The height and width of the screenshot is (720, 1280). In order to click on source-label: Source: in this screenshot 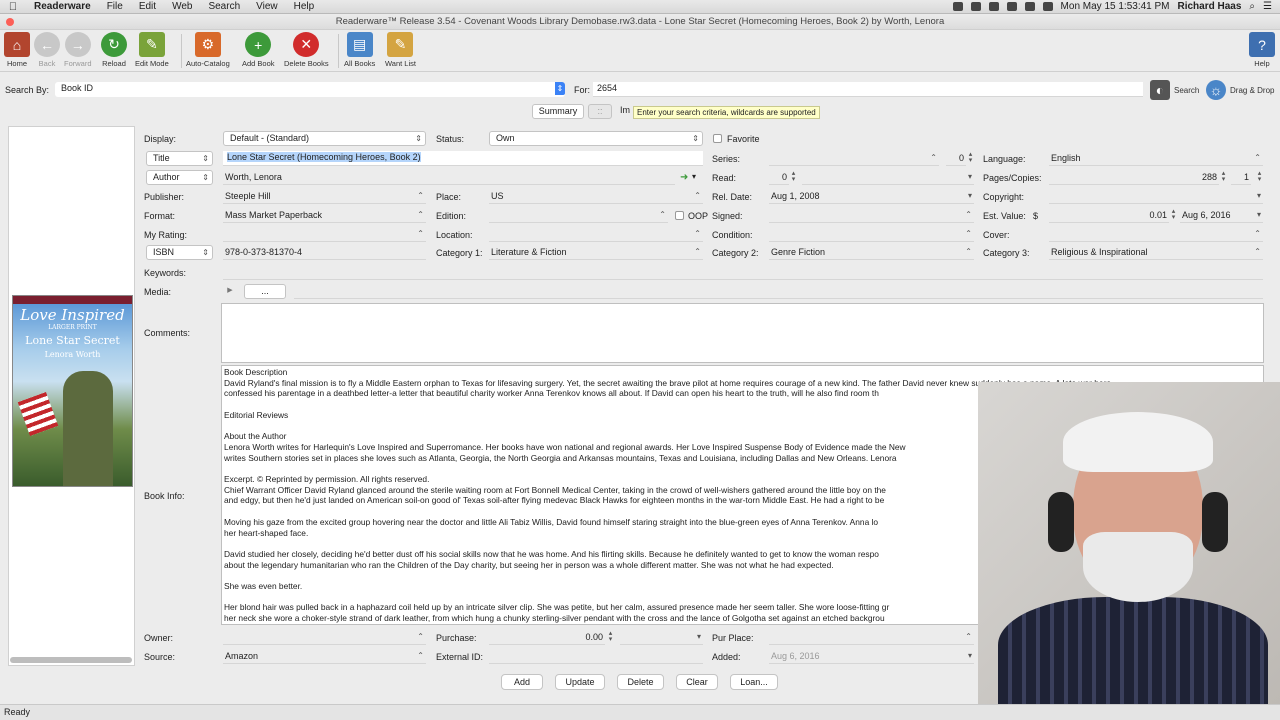, I will do `click(160, 657)`.